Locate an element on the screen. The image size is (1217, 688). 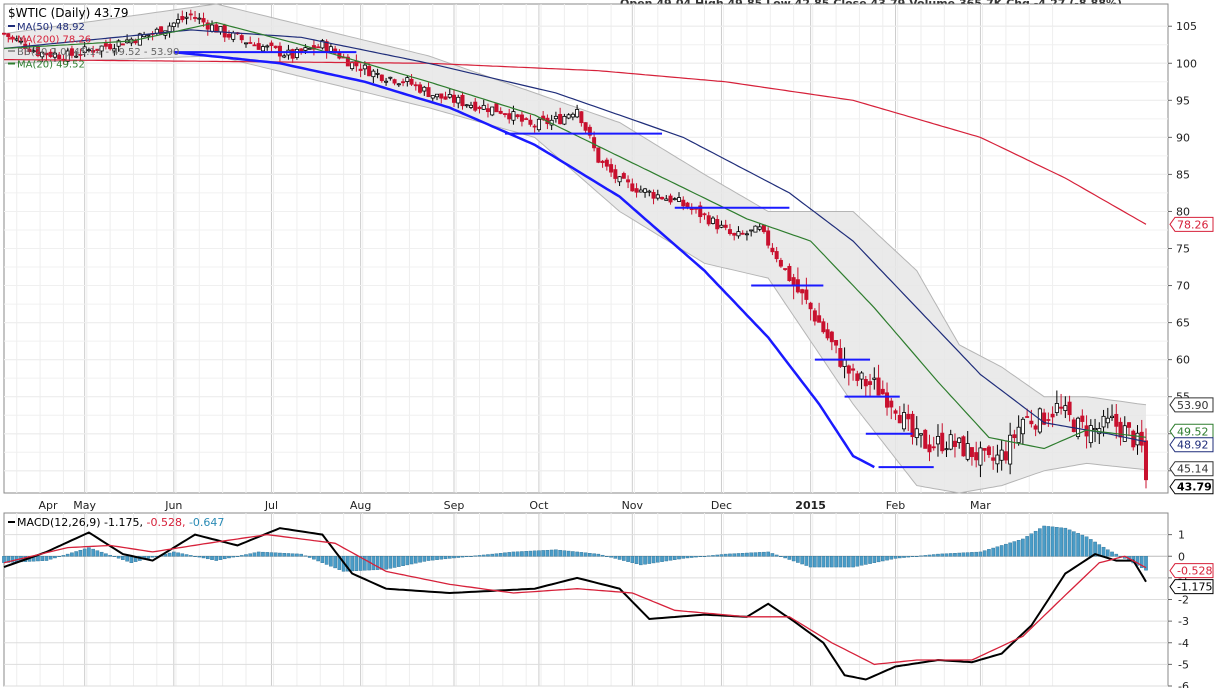
month-label: May is located at coordinates (84, 505).